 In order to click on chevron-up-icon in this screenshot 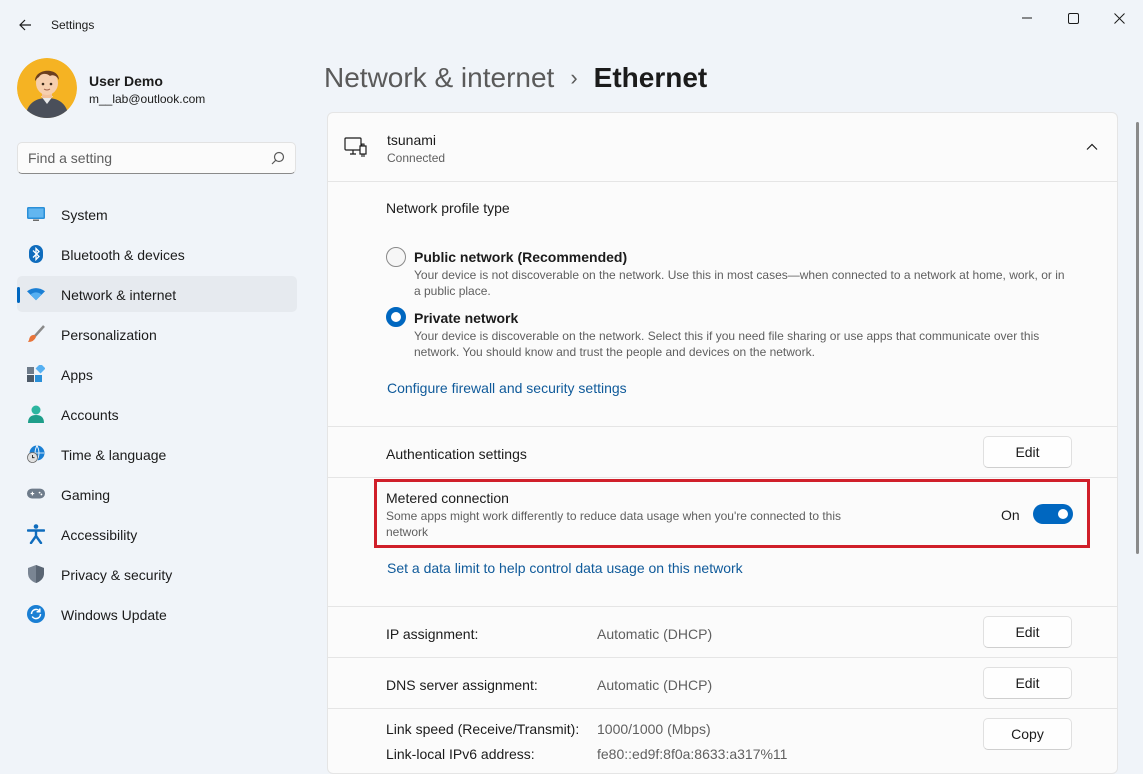, I will do `click(1092, 147)`.